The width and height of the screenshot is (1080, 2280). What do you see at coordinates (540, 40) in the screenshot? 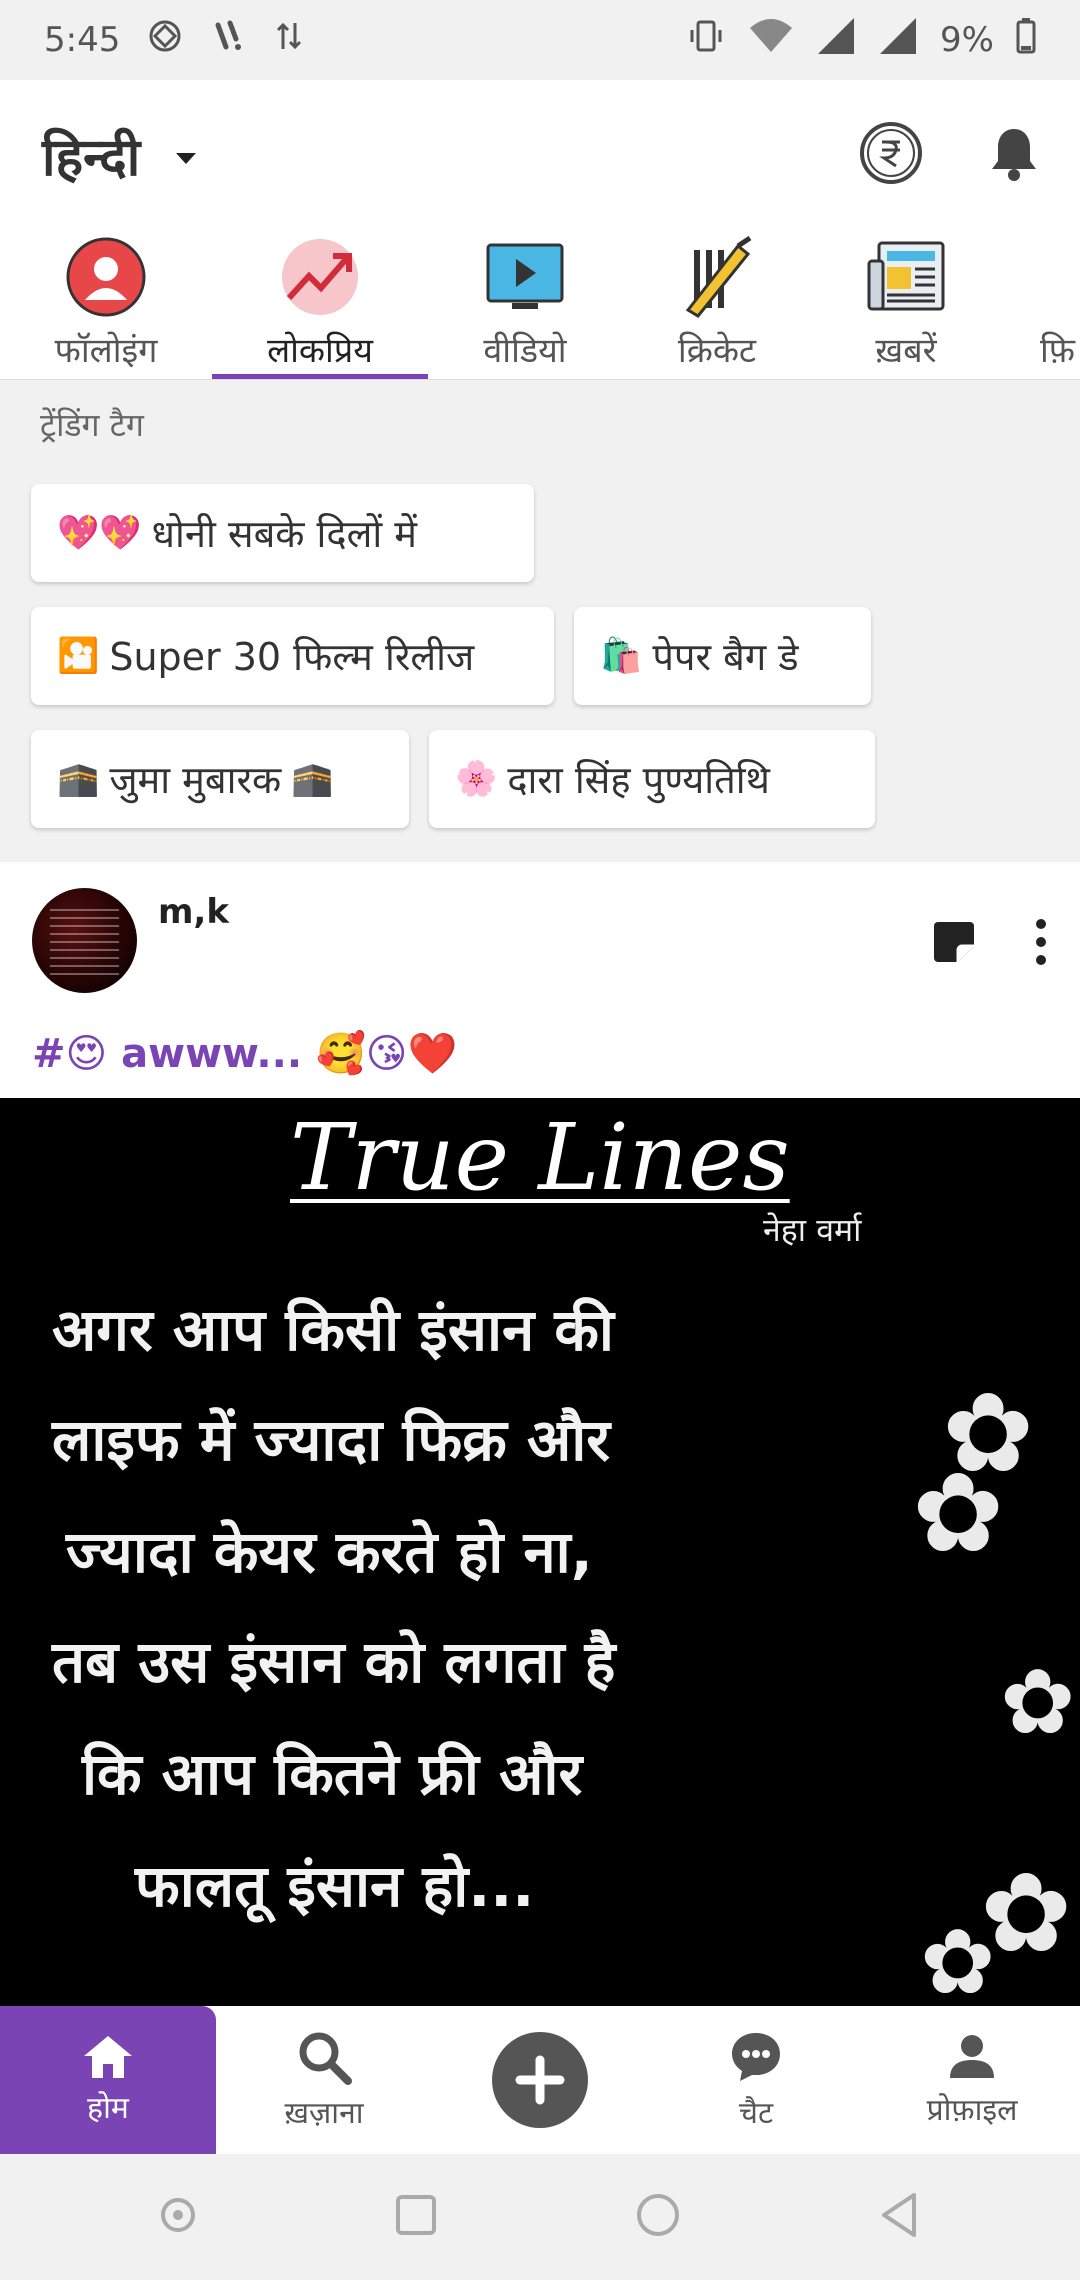
I see `status-bar: 5:45 9%` at bounding box center [540, 40].